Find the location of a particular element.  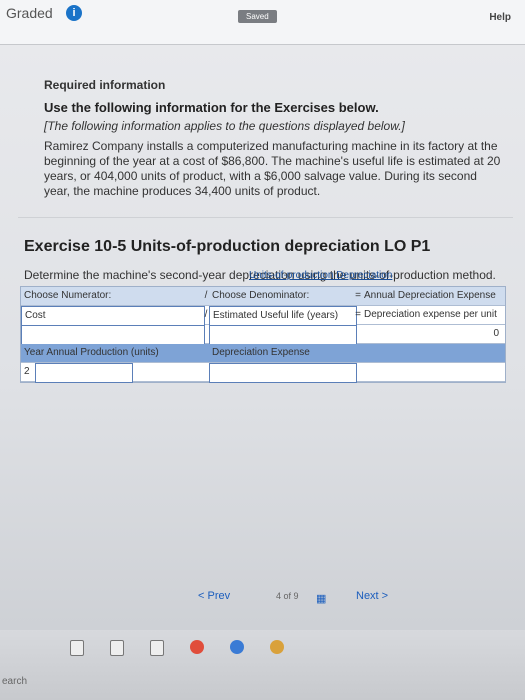

taskbar-search: earch is located at coordinates (14, 681).